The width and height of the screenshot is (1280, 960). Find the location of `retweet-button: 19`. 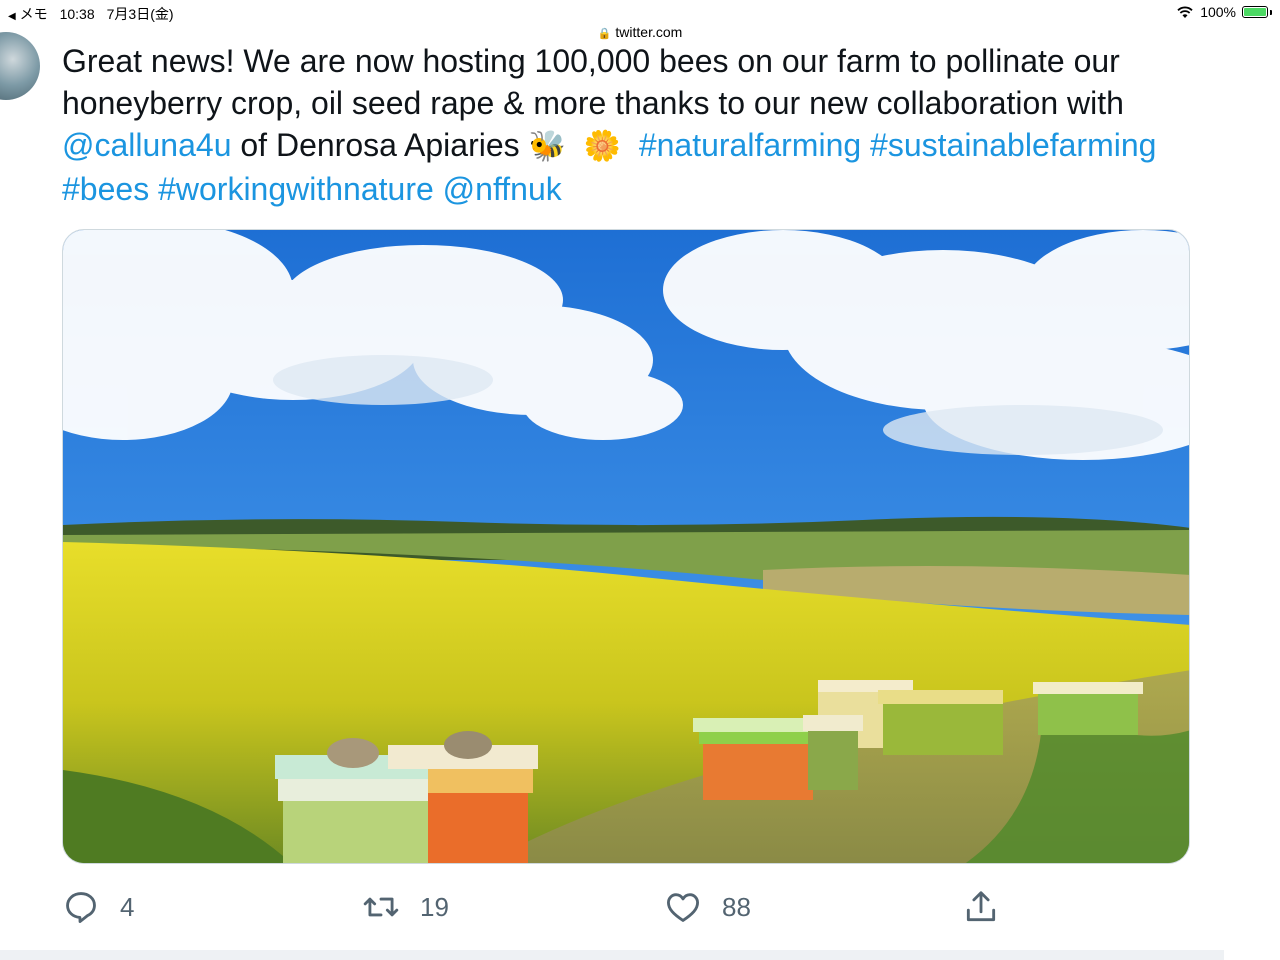

retweet-button: 19 is located at coordinates (405, 907).